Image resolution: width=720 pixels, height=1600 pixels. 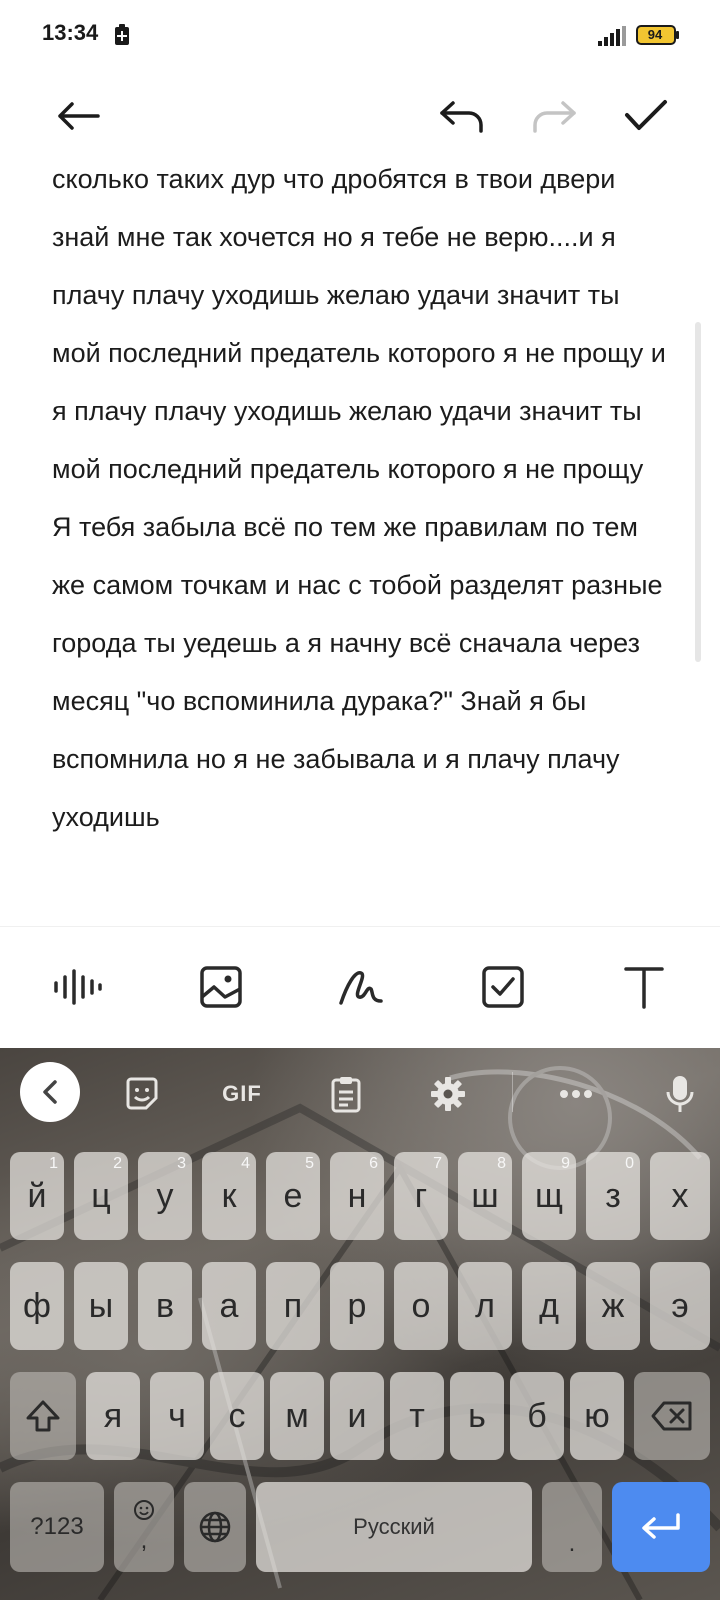 I want to click on text-format-button, so click(x=644, y=987).